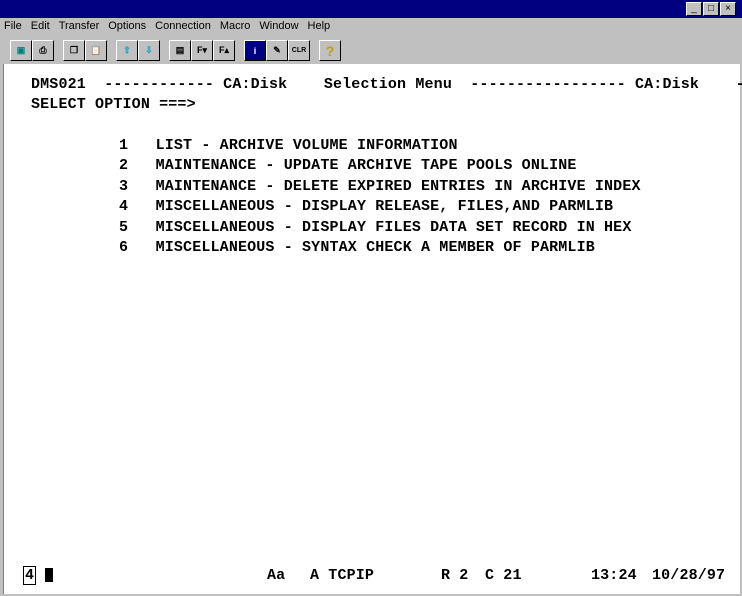 The image size is (742, 596). I want to click on menu-file: File, so click(13, 28).